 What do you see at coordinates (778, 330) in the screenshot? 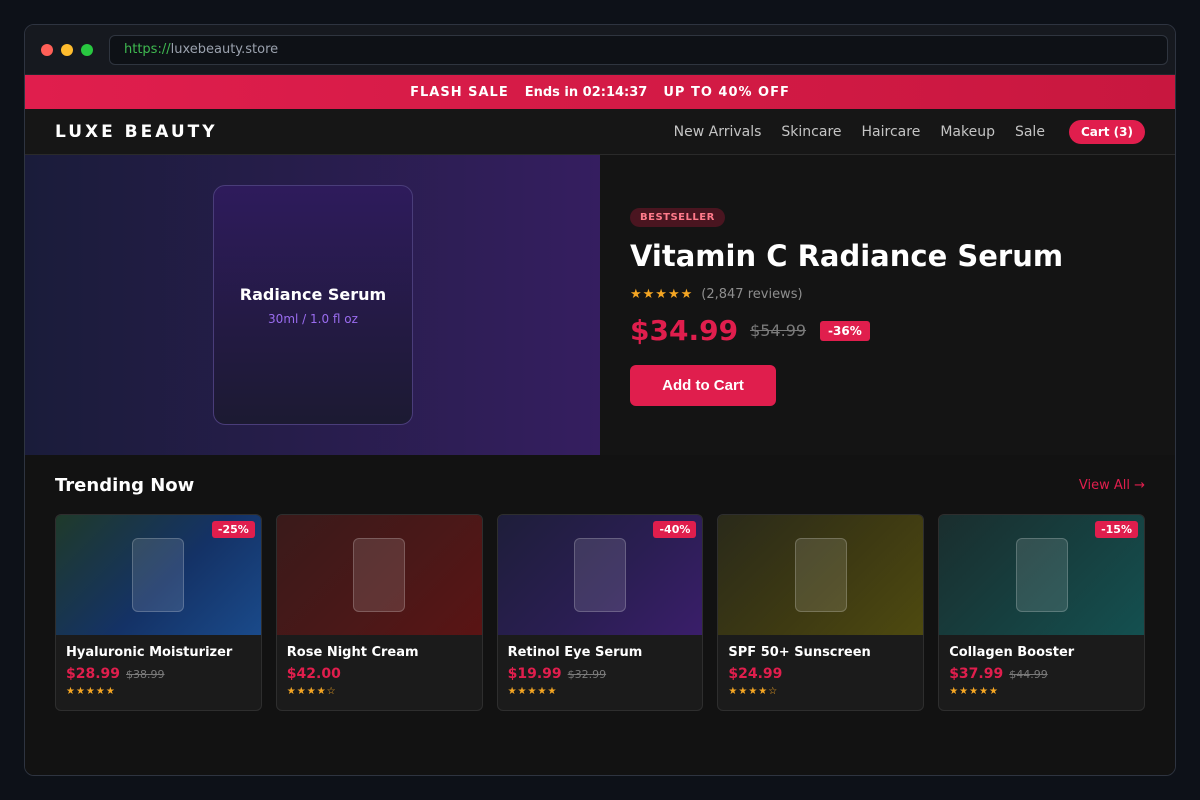
I see `original-price: $54.99` at bounding box center [778, 330].